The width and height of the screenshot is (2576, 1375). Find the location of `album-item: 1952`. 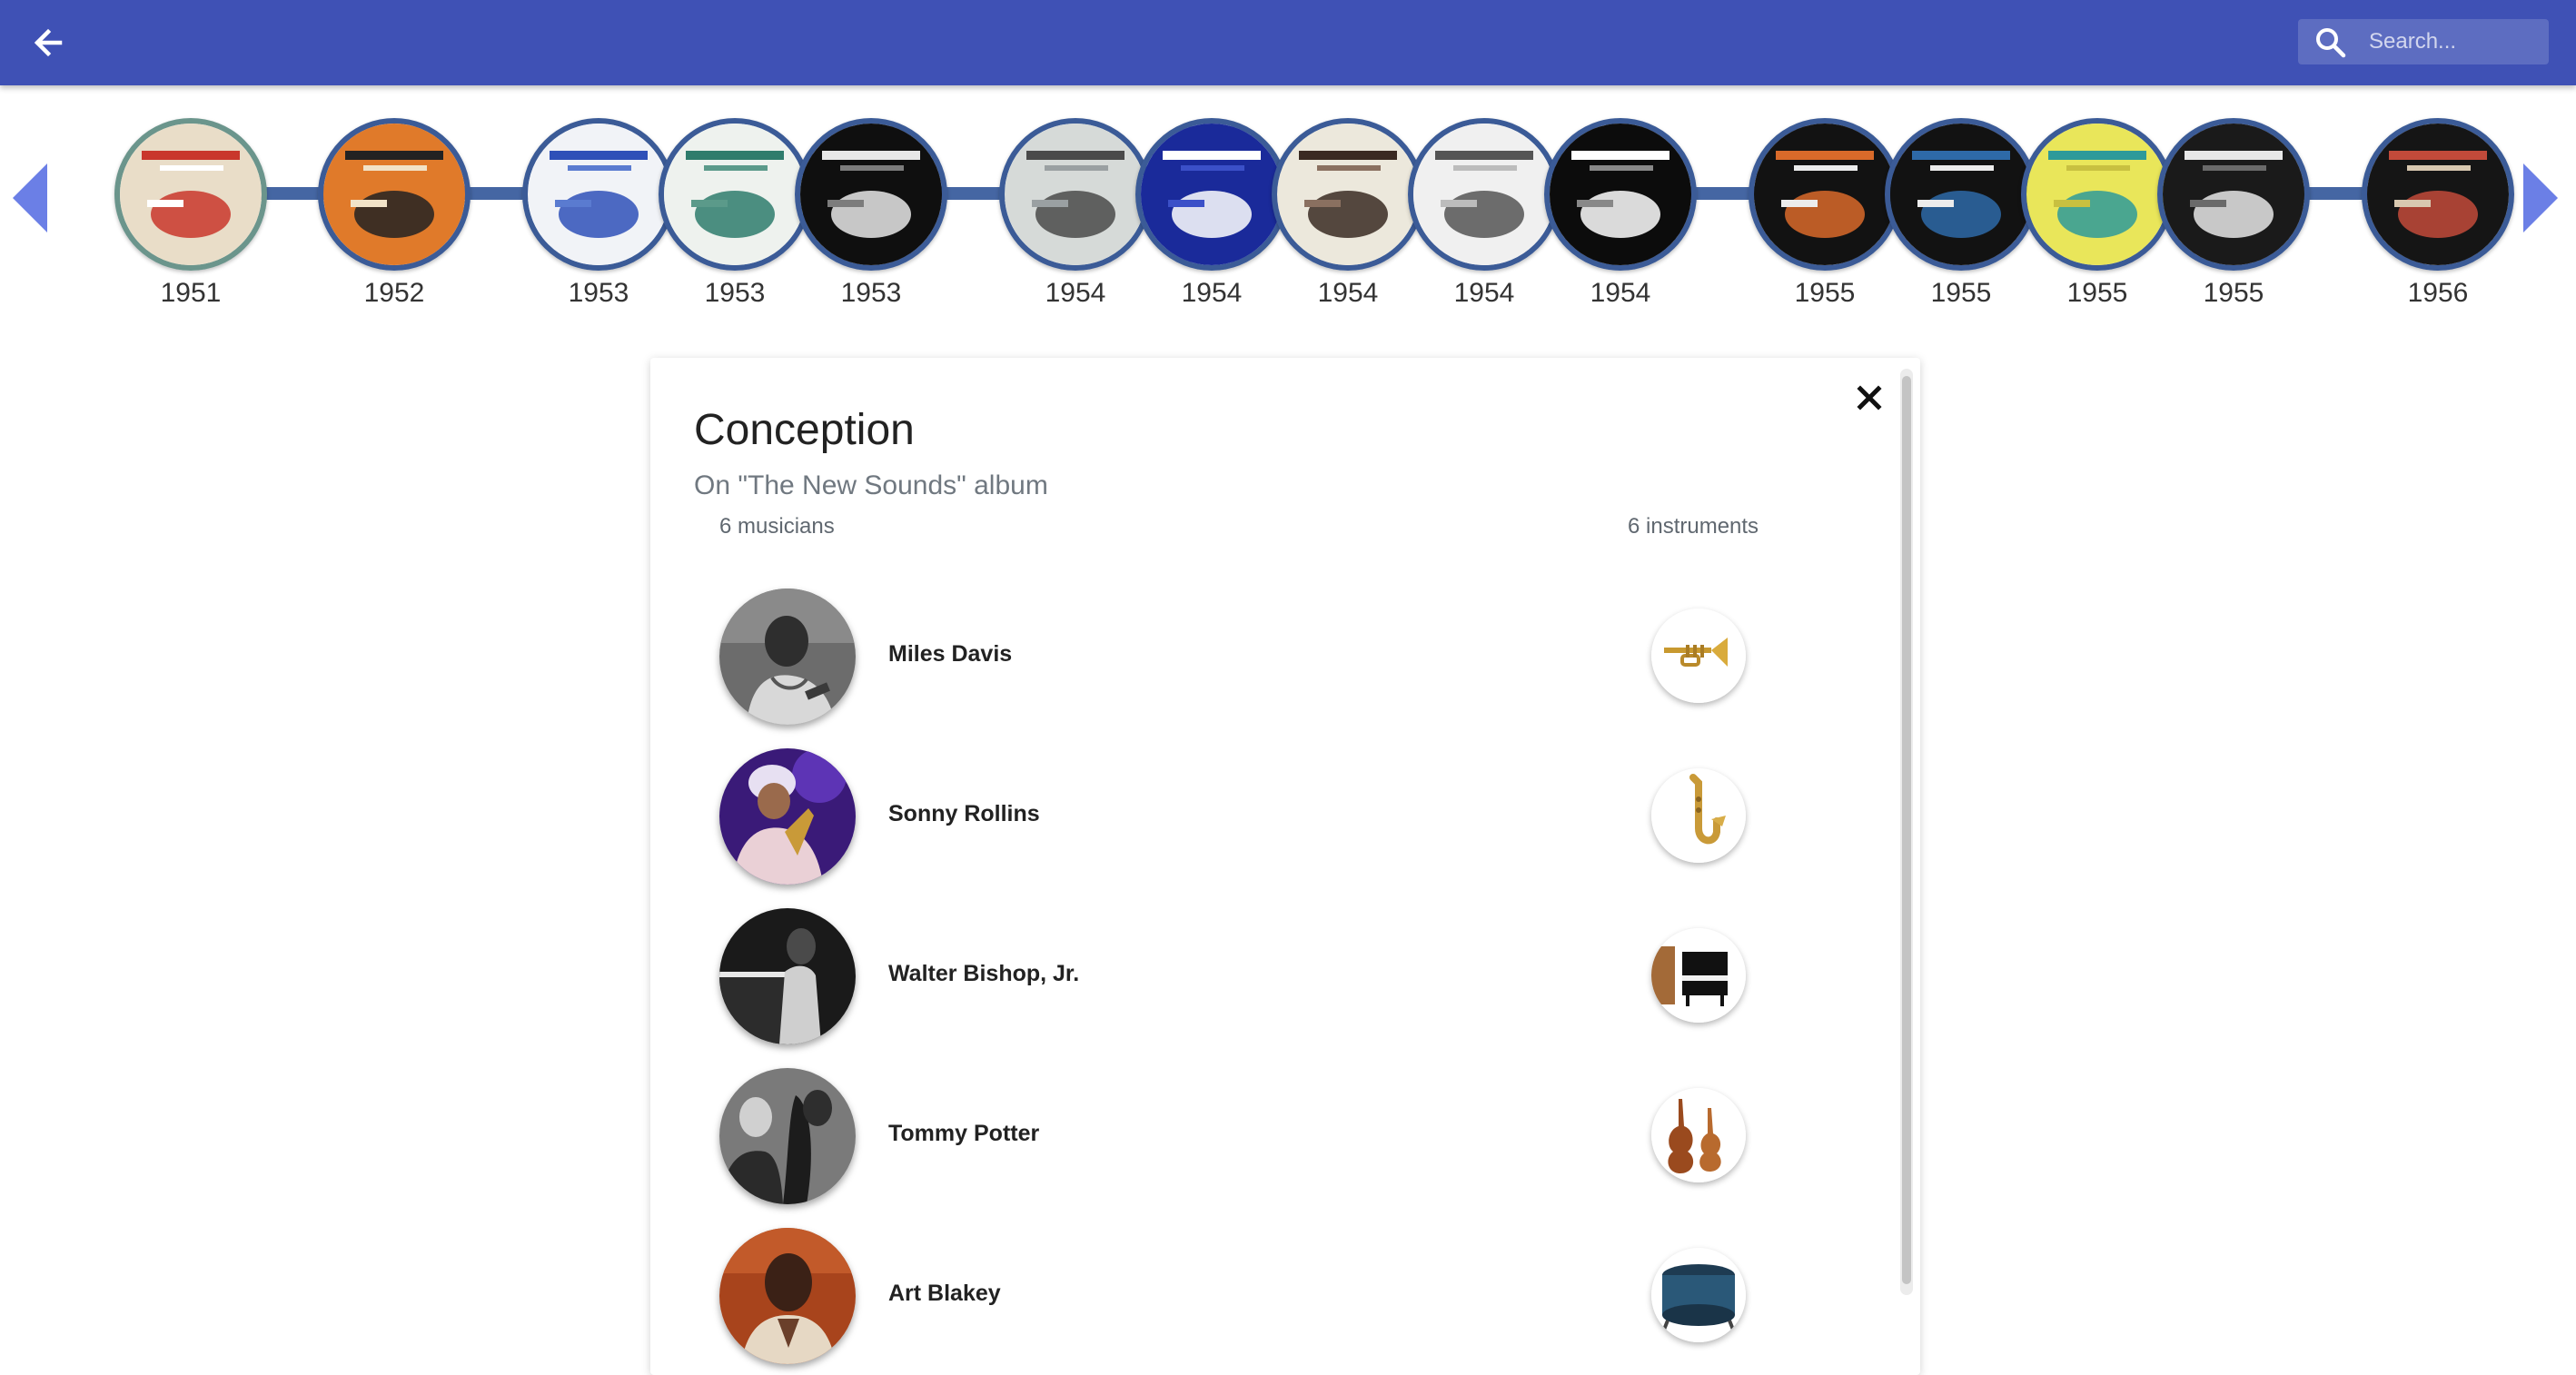

album-item: 1952 is located at coordinates (394, 213).